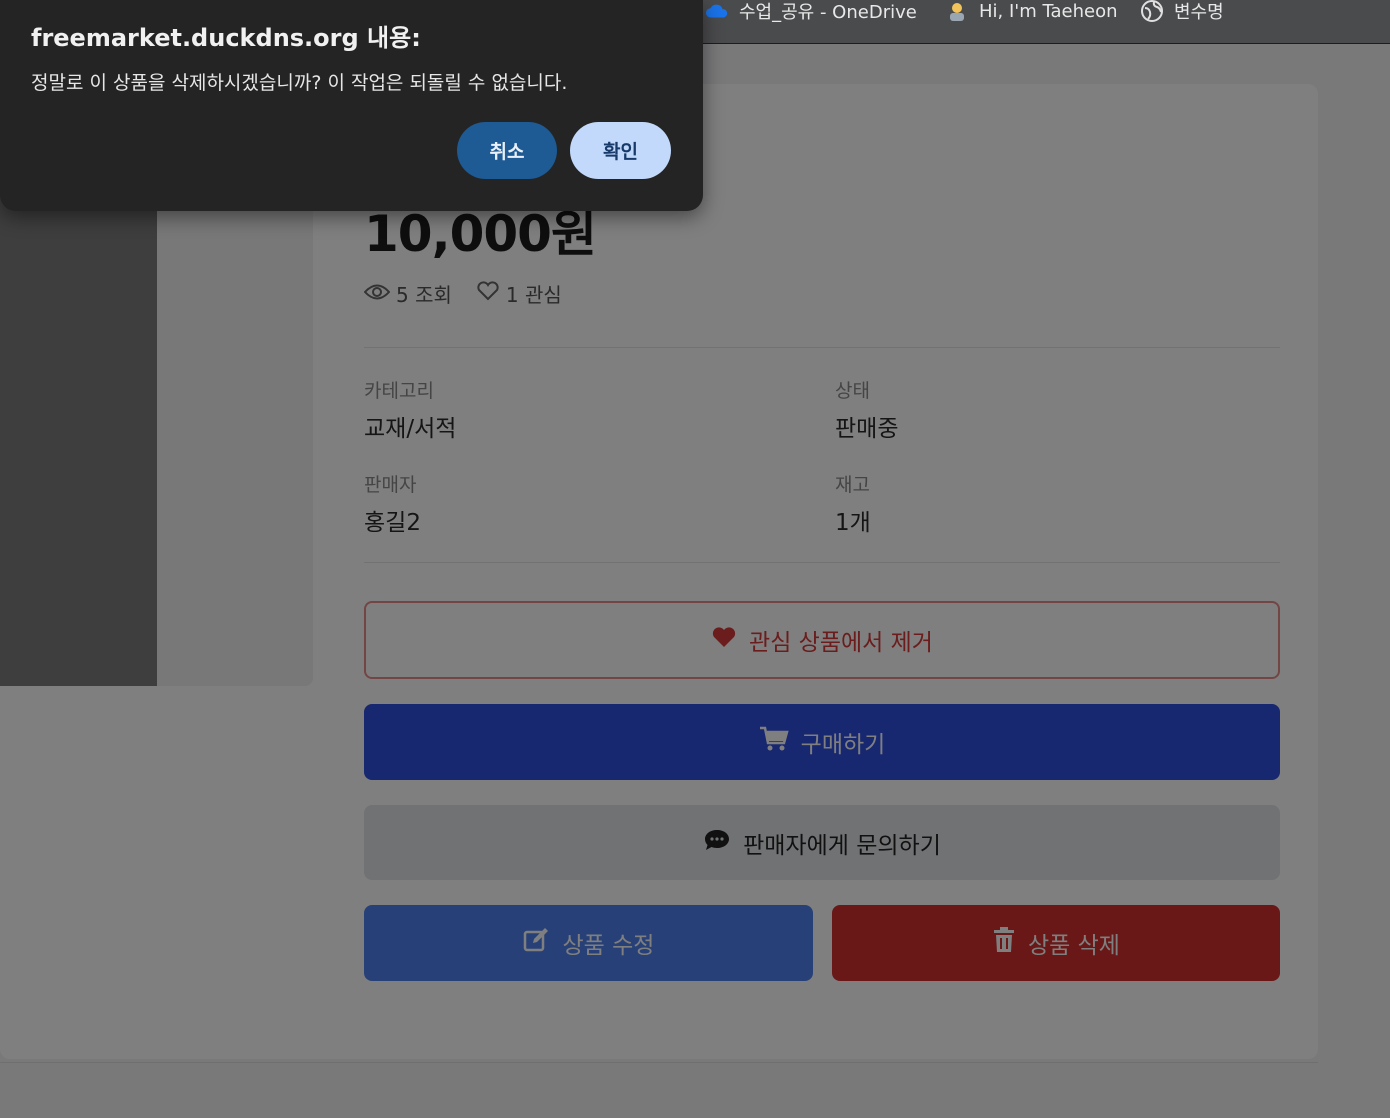 Image resolution: width=1390 pixels, height=1118 pixels. I want to click on globe-icon, so click(1152, 11).